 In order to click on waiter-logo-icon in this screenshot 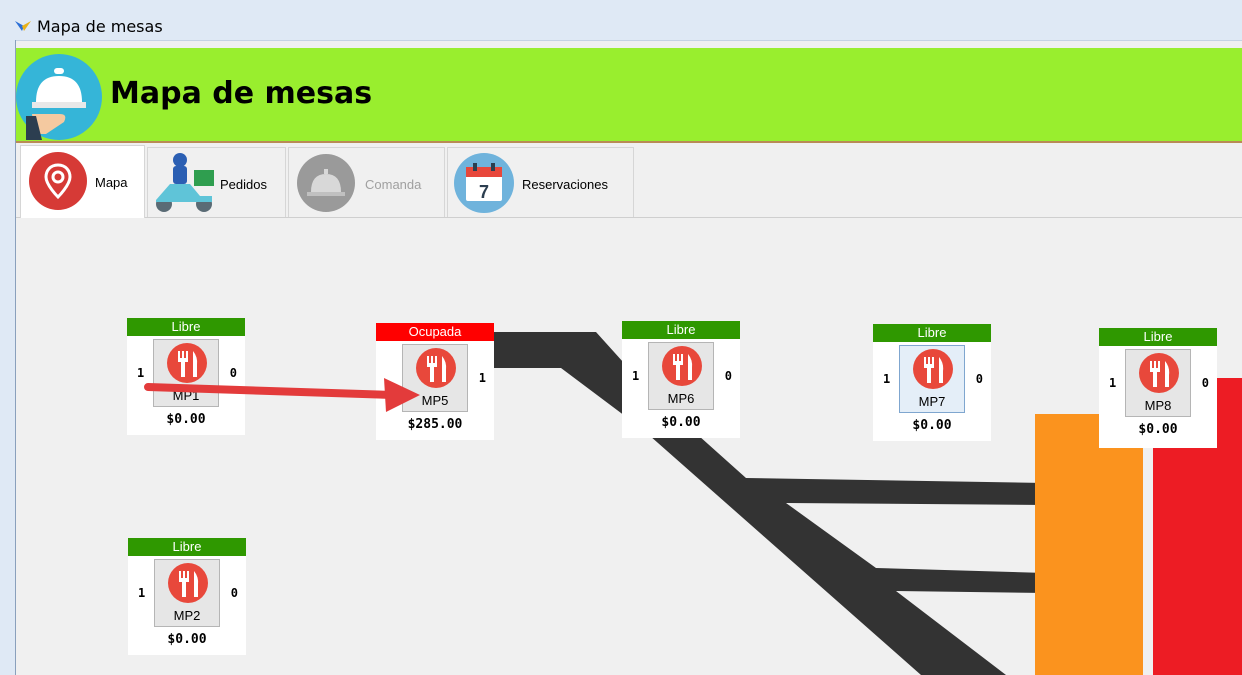, I will do `click(59, 97)`.